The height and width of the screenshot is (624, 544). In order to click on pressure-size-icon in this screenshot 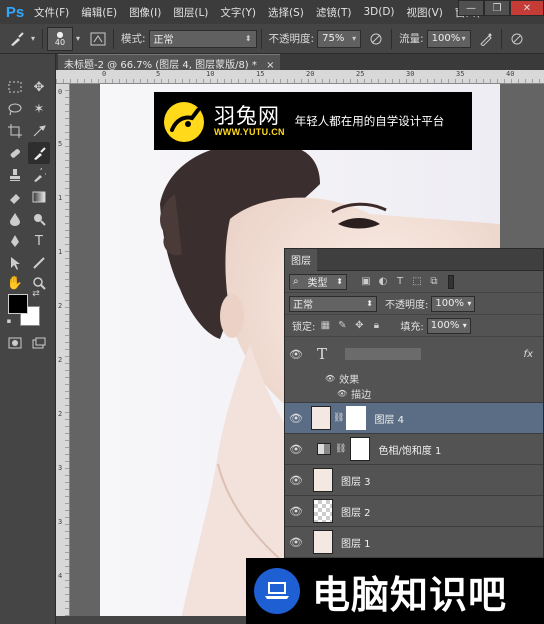, I will do `click(517, 39)`.